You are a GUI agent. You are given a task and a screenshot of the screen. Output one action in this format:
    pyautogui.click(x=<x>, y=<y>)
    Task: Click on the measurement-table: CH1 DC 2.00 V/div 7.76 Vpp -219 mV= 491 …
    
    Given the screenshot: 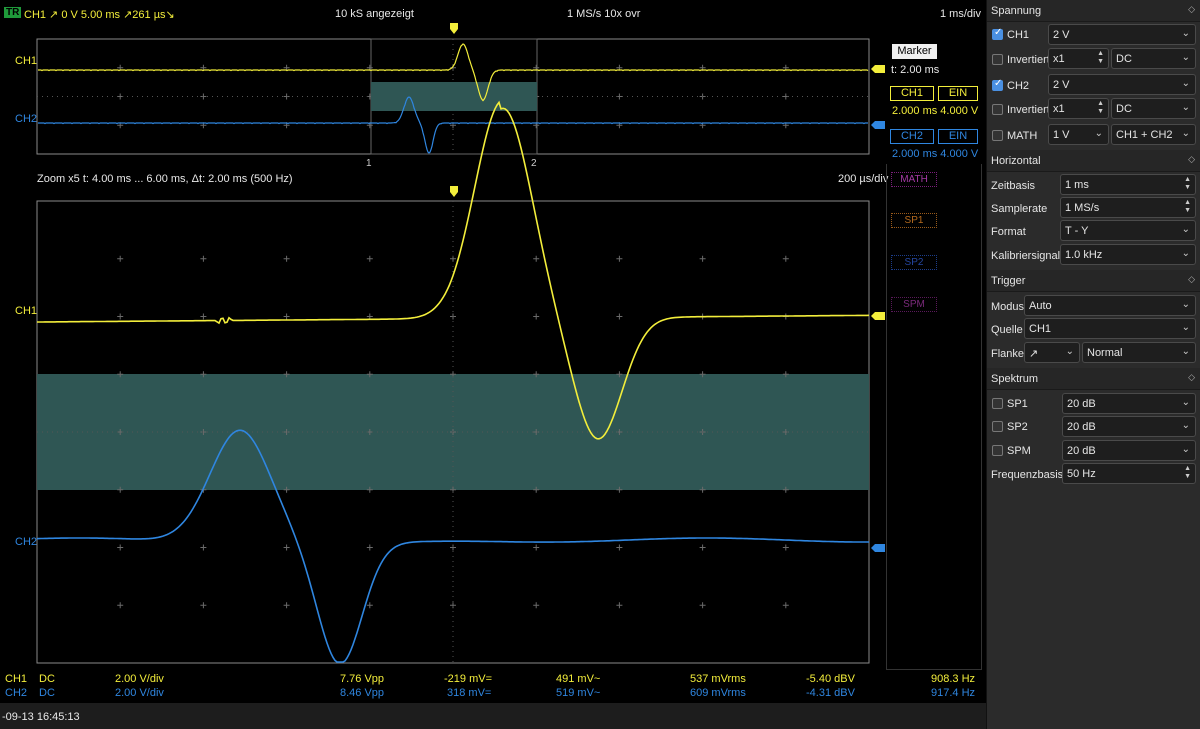 What is the action you would take?
    pyautogui.click(x=493, y=686)
    